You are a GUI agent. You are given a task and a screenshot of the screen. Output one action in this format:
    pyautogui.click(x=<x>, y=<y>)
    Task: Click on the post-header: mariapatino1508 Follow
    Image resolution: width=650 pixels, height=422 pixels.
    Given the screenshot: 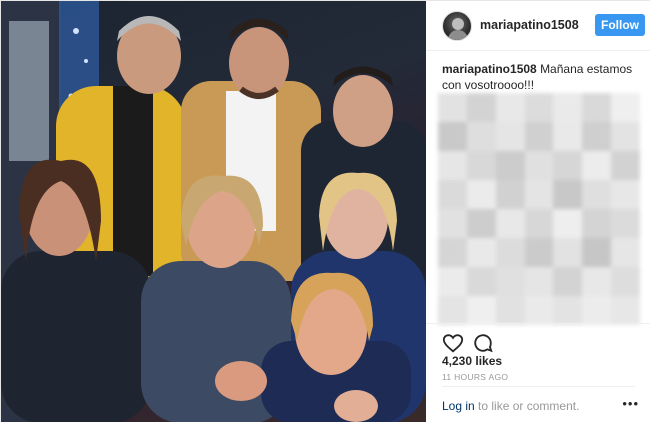 What is the action you would take?
    pyautogui.click(x=538, y=26)
    